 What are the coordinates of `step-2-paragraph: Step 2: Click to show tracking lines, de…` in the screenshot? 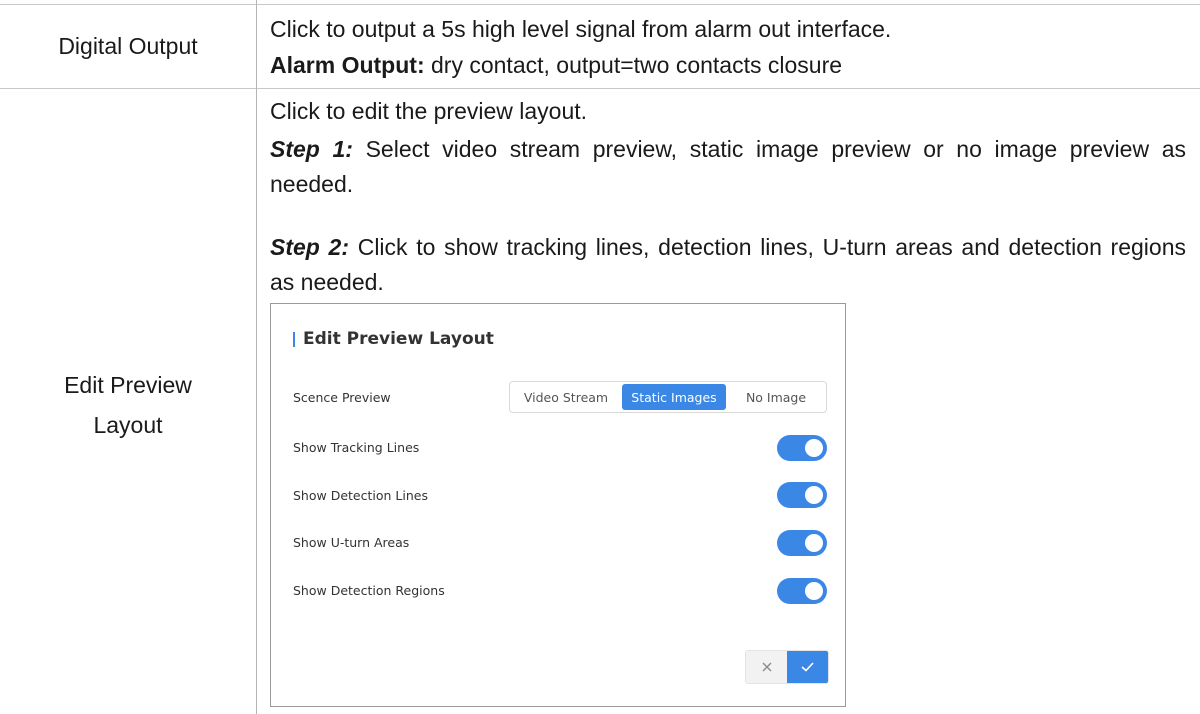 It's located at (728, 265).